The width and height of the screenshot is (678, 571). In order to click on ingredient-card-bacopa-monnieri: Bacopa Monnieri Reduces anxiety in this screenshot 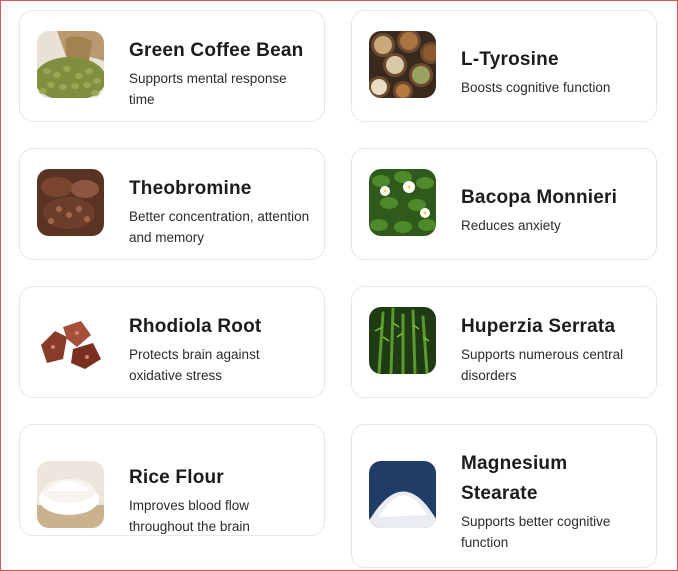, I will do `click(504, 204)`.